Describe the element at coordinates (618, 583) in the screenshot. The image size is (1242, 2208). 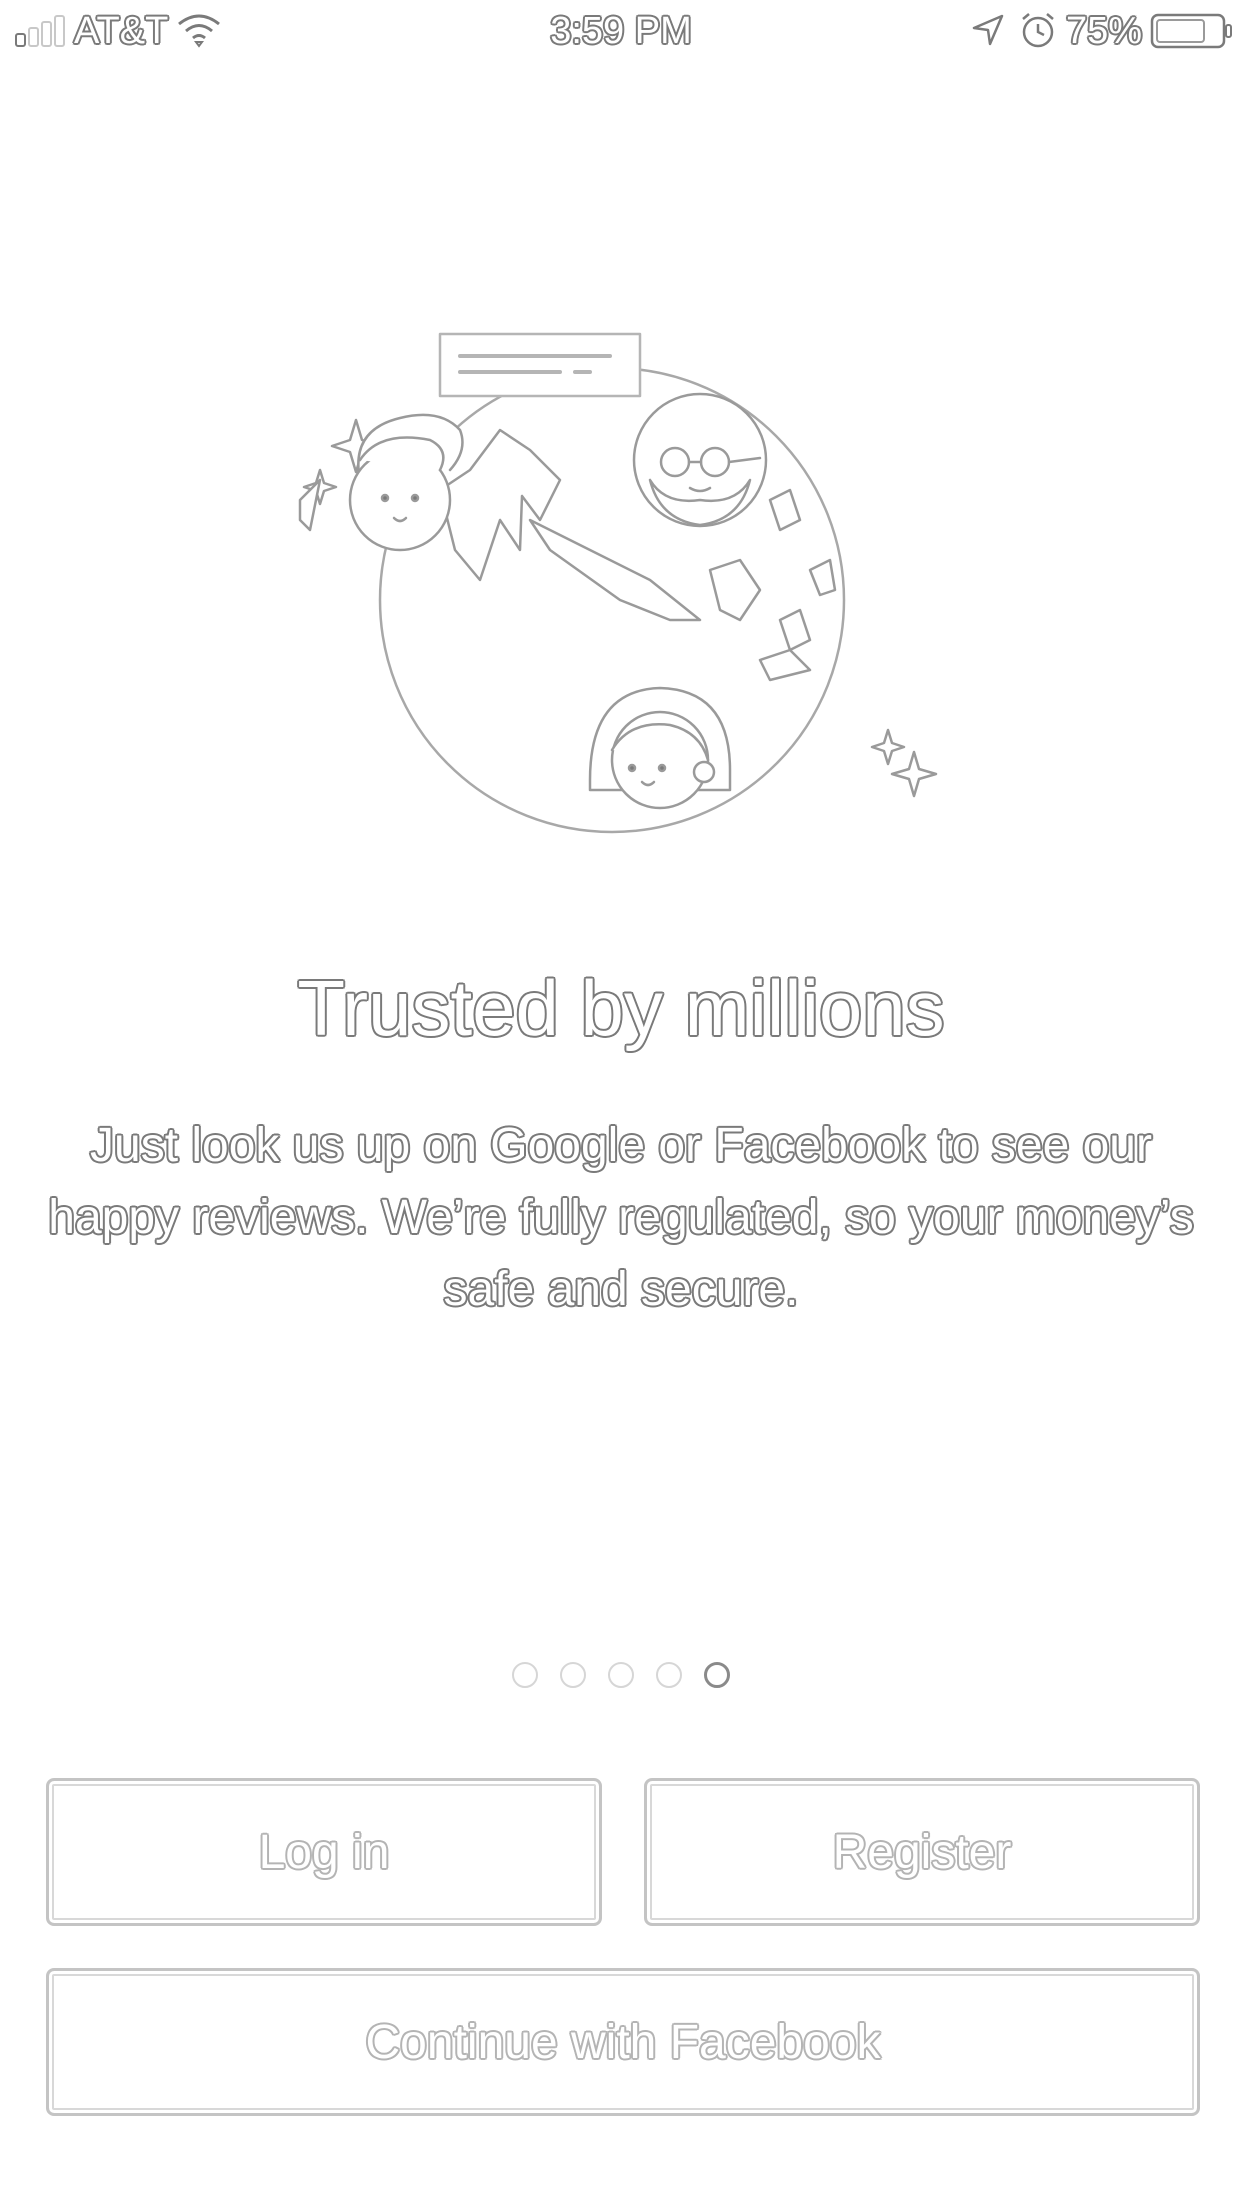
I see `globe-with-people-illustration` at that location.